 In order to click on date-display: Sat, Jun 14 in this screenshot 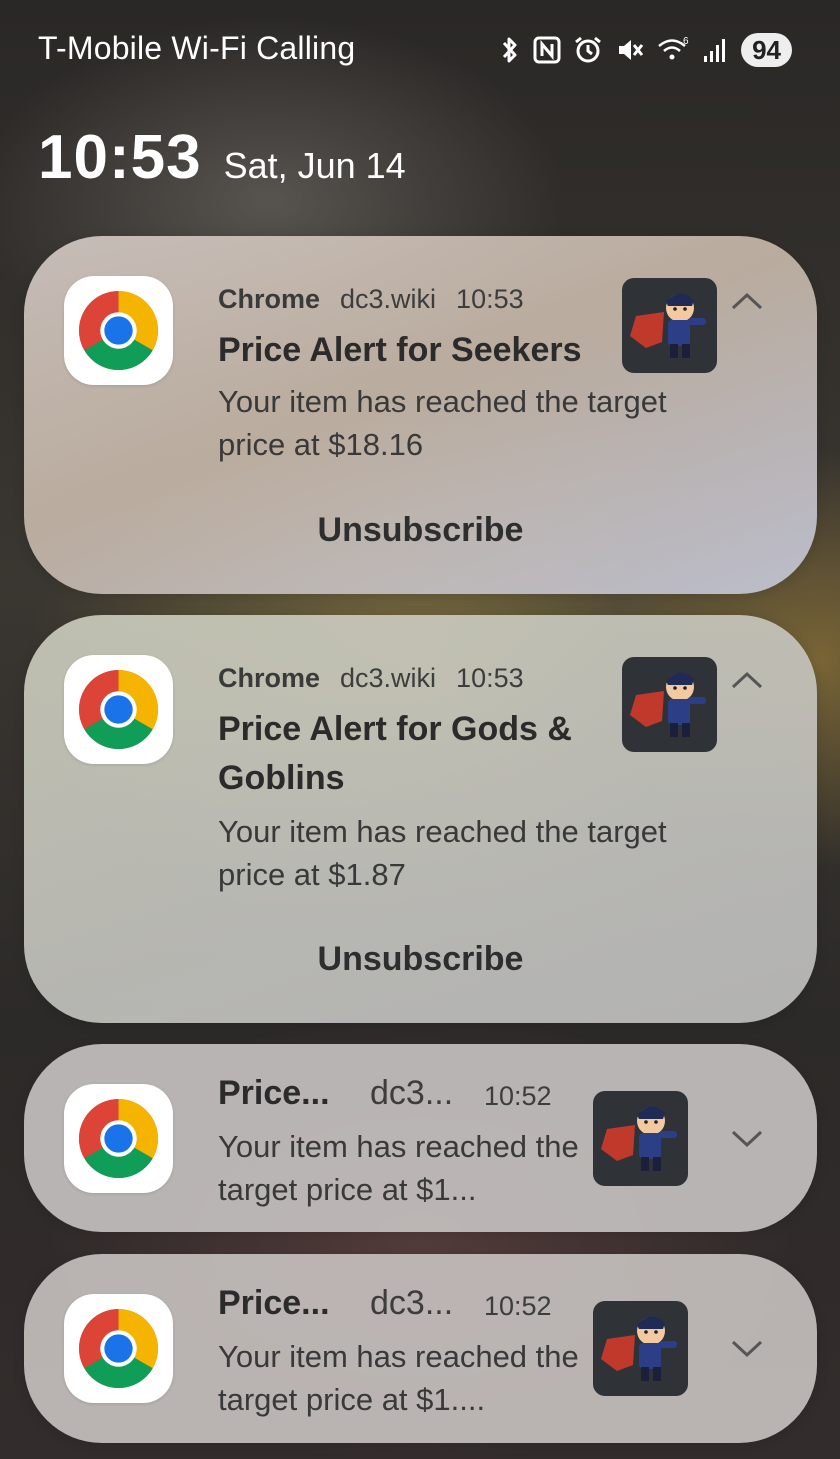, I will do `click(314, 165)`.